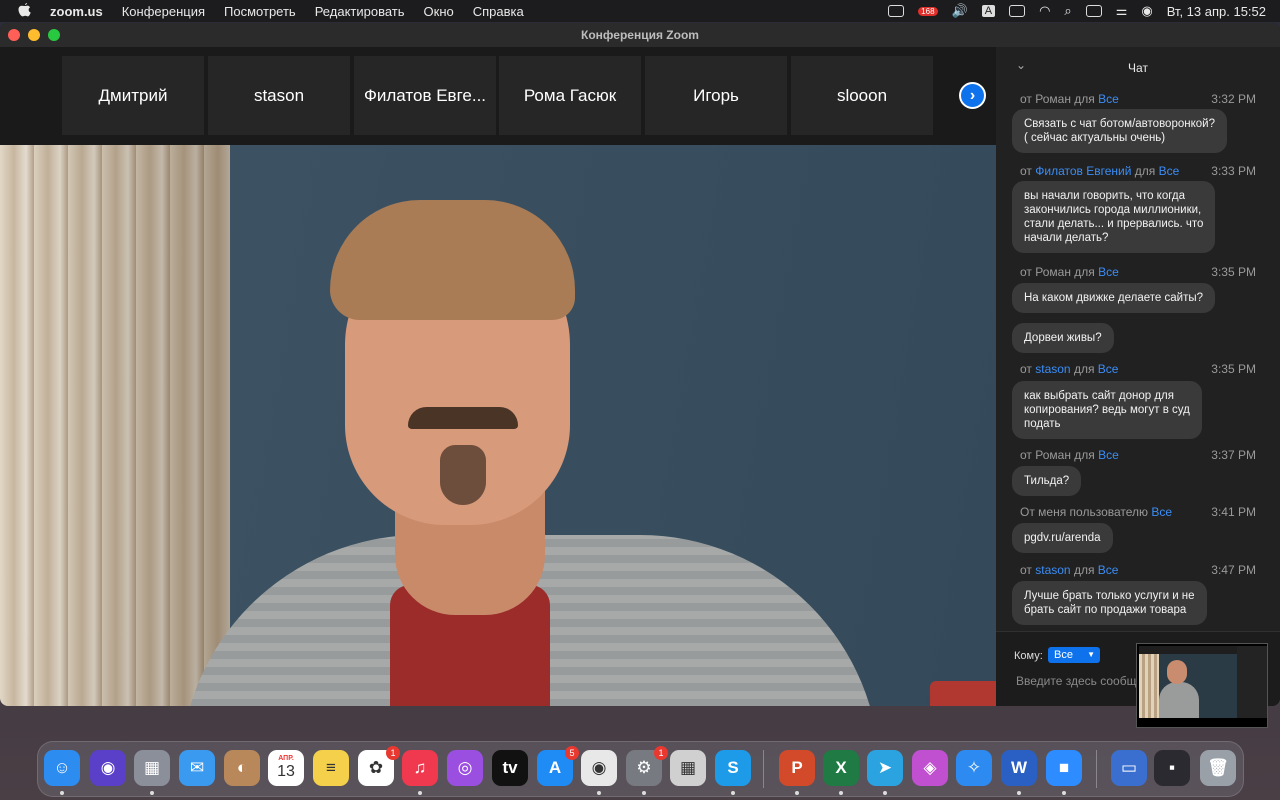 The image size is (1280, 800). Describe the element at coordinates (498, 11) in the screenshot. I see `menu-help: Справка` at that location.